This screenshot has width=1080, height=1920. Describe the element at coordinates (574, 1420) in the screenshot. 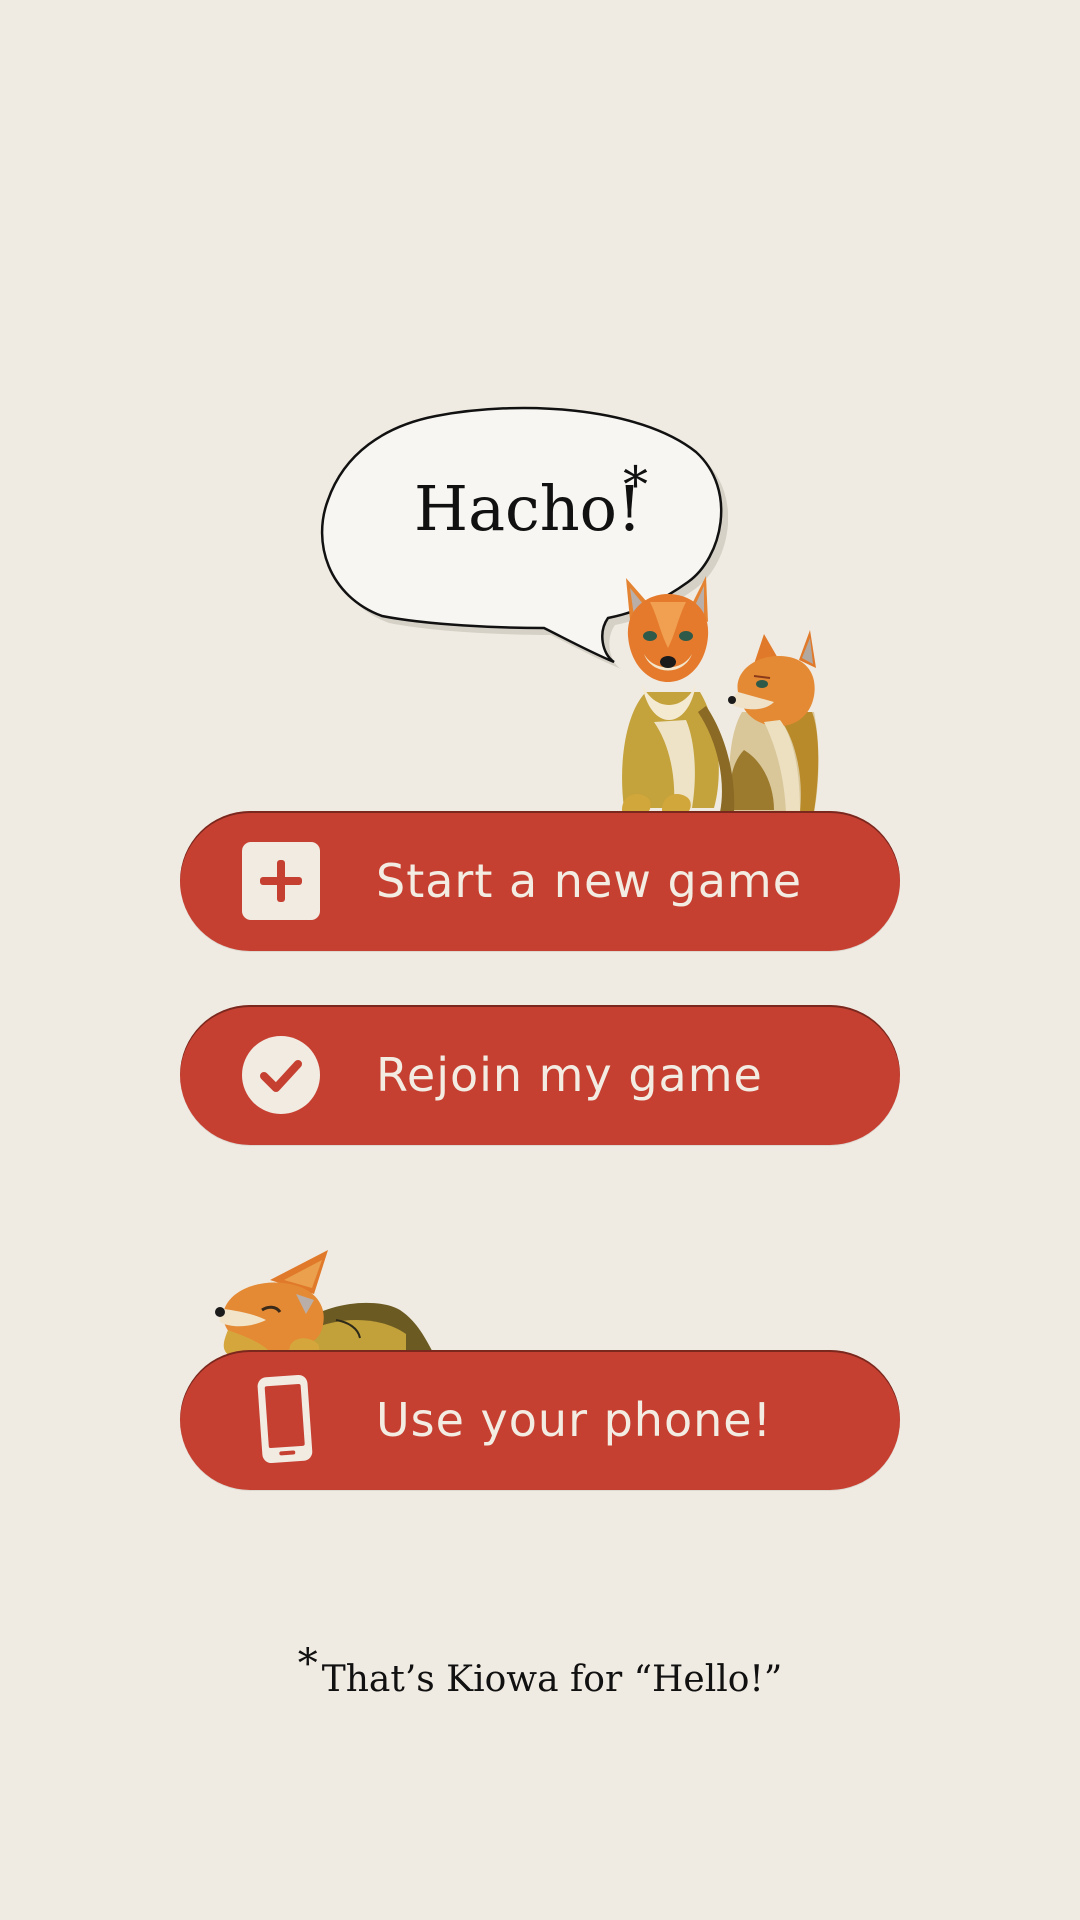

I see `use-phone-label: Use your phone!` at that location.